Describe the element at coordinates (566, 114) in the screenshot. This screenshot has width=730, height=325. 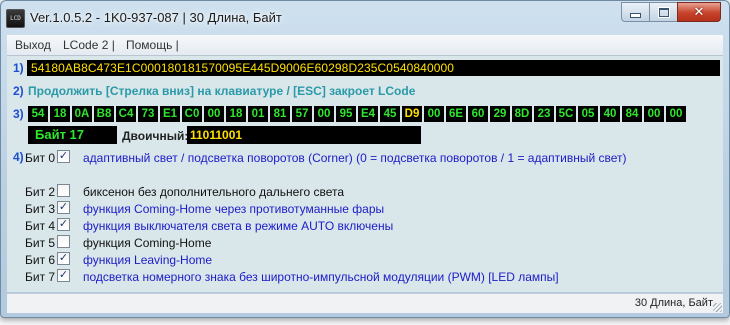
I see `byte-cell: 5C` at that location.